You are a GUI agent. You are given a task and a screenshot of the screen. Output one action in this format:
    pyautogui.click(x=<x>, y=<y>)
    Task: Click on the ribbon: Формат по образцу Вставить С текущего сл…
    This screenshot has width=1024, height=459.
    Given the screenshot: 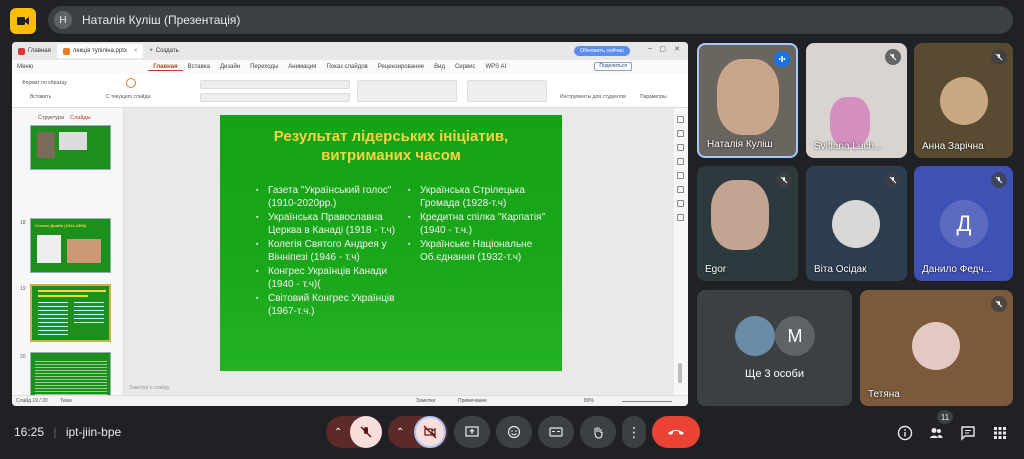 What is the action you would take?
    pyautogui.click(x=350, y=91)
    